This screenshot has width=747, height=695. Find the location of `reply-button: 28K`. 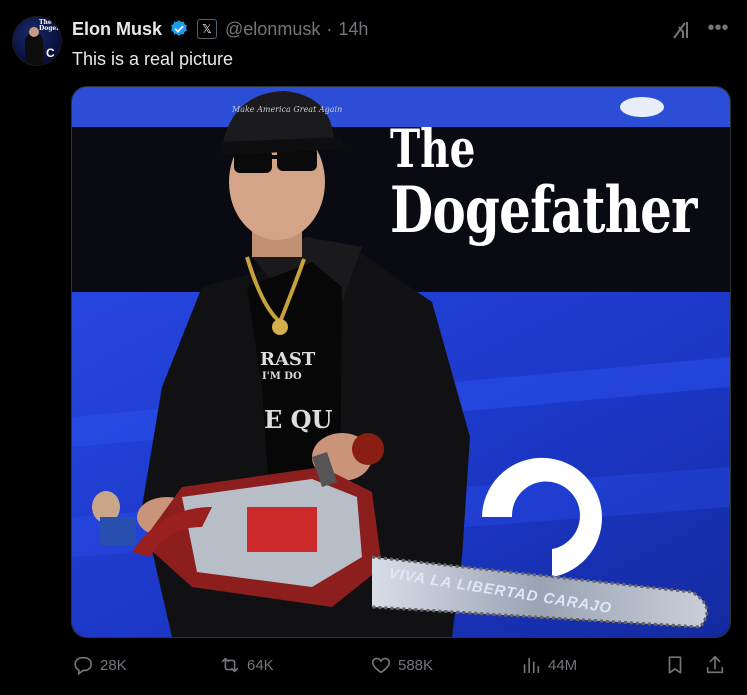

reply-button: 28K is located at coordinates (99, 665).